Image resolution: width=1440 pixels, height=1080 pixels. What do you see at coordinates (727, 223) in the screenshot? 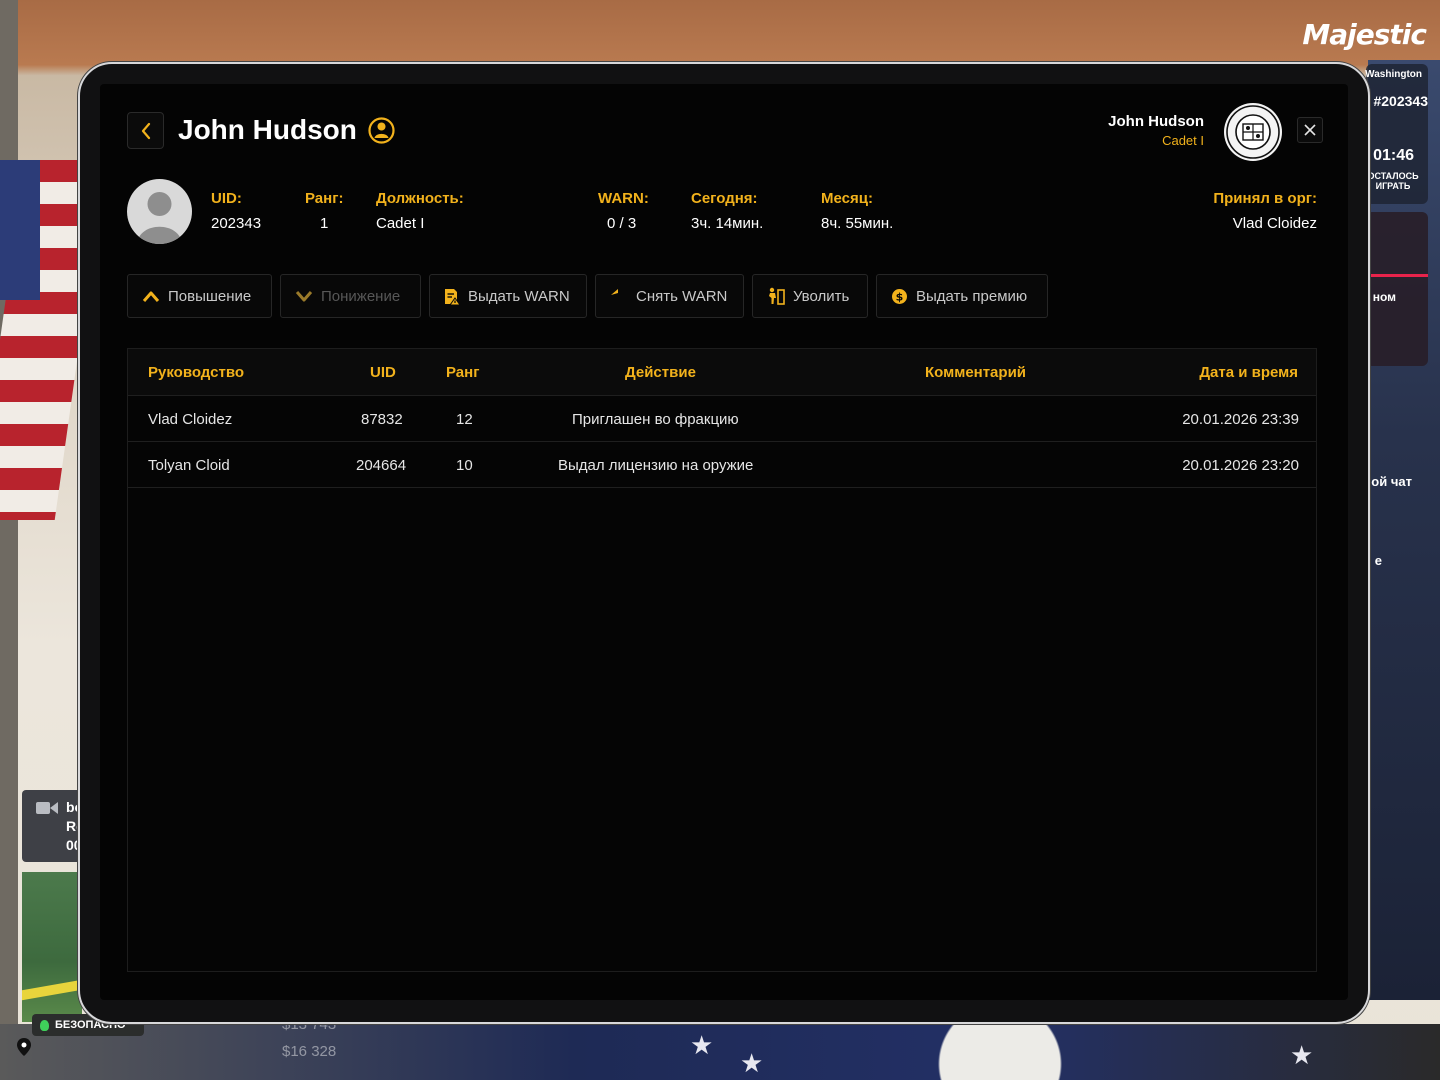
I see `today-value: 3ч. 14мин.` at bounding box center [727, 223].